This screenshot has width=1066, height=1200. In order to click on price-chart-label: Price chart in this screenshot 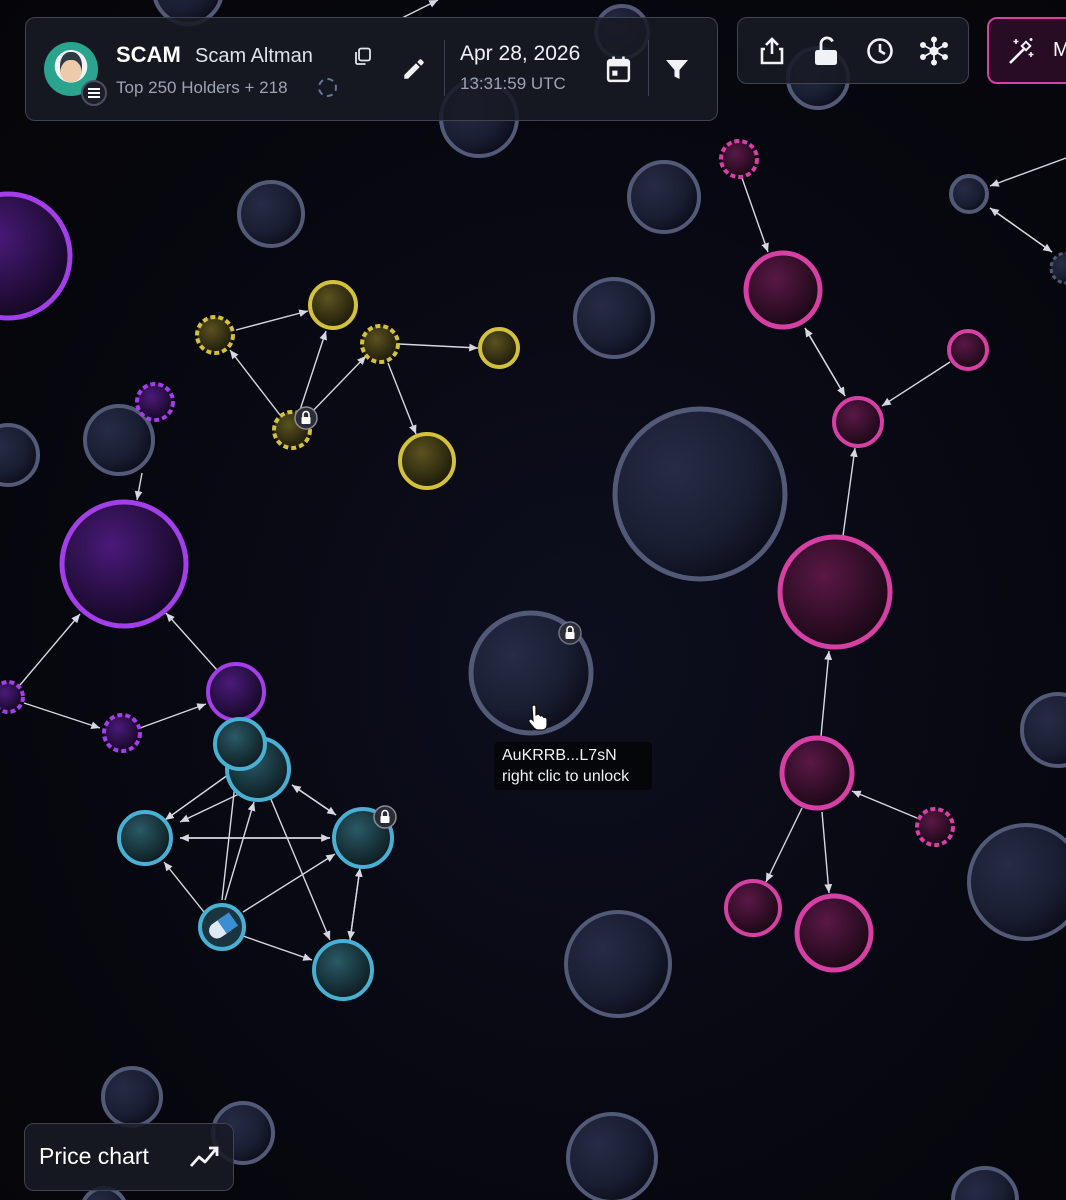, I will do `click(94, 1156)`.